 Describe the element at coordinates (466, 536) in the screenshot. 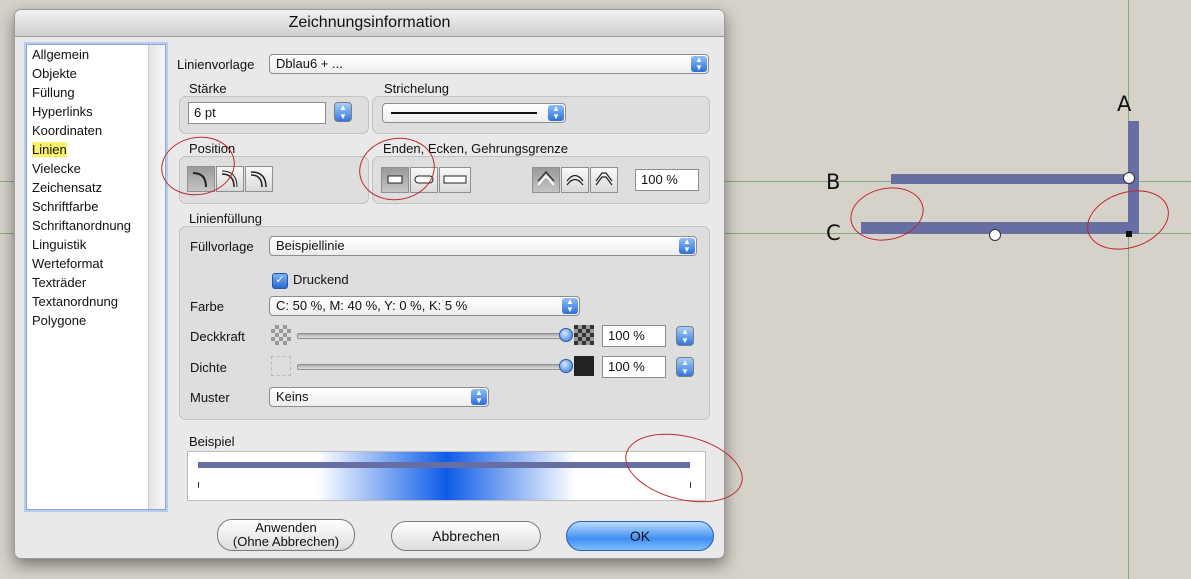

I see `cancel-button: Abbrechen` at that location.